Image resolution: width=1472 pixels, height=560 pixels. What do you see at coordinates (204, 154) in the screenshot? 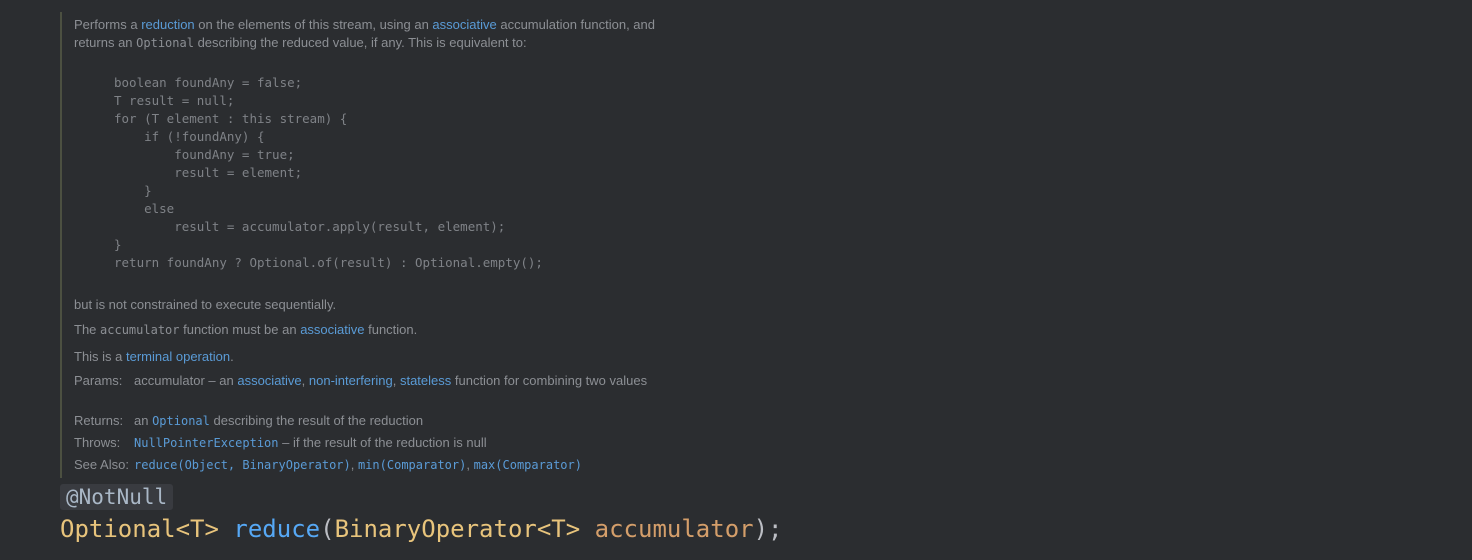
I see `code-line: foundAny = true;` at bounding box center [204, 154].